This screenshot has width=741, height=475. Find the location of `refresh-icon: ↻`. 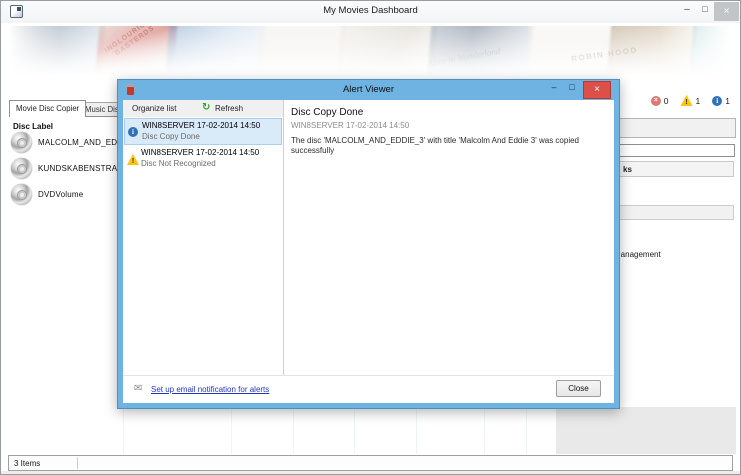

refresh-icon: ↻ is located at coordinates (206, 107).